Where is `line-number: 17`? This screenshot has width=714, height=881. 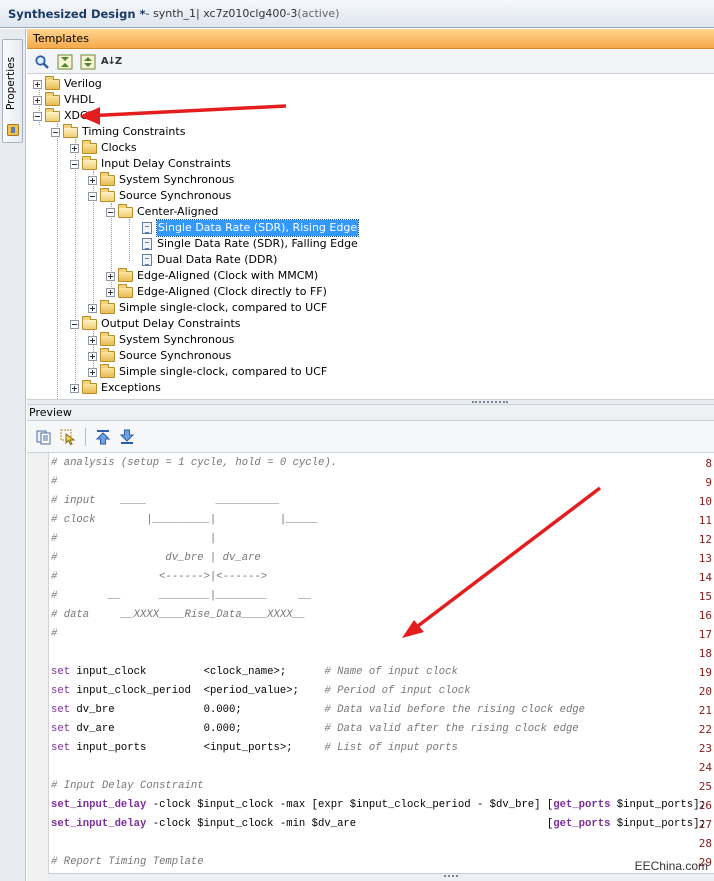 line-number: 17 is located at coordinates (705, 634).